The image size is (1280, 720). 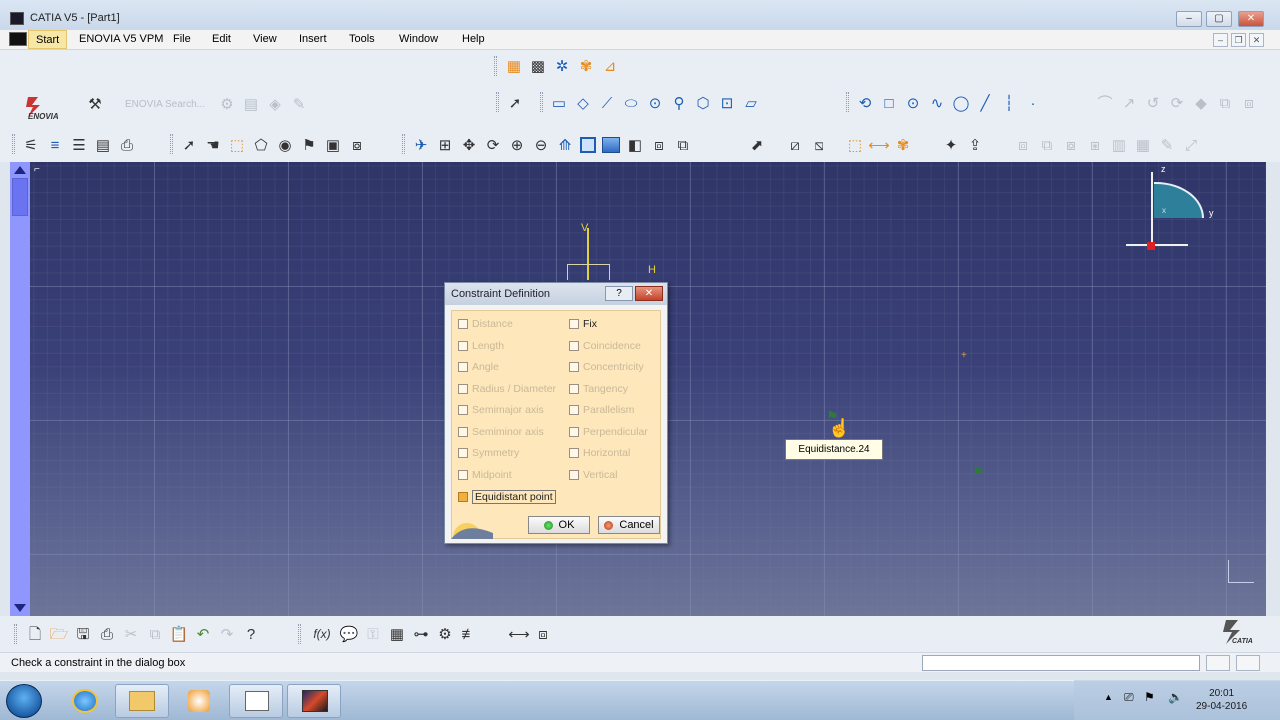 What do you see at coordinates (1061, 663) in the screenshot?
I see `command-input` at bounding box center [1061, 663].